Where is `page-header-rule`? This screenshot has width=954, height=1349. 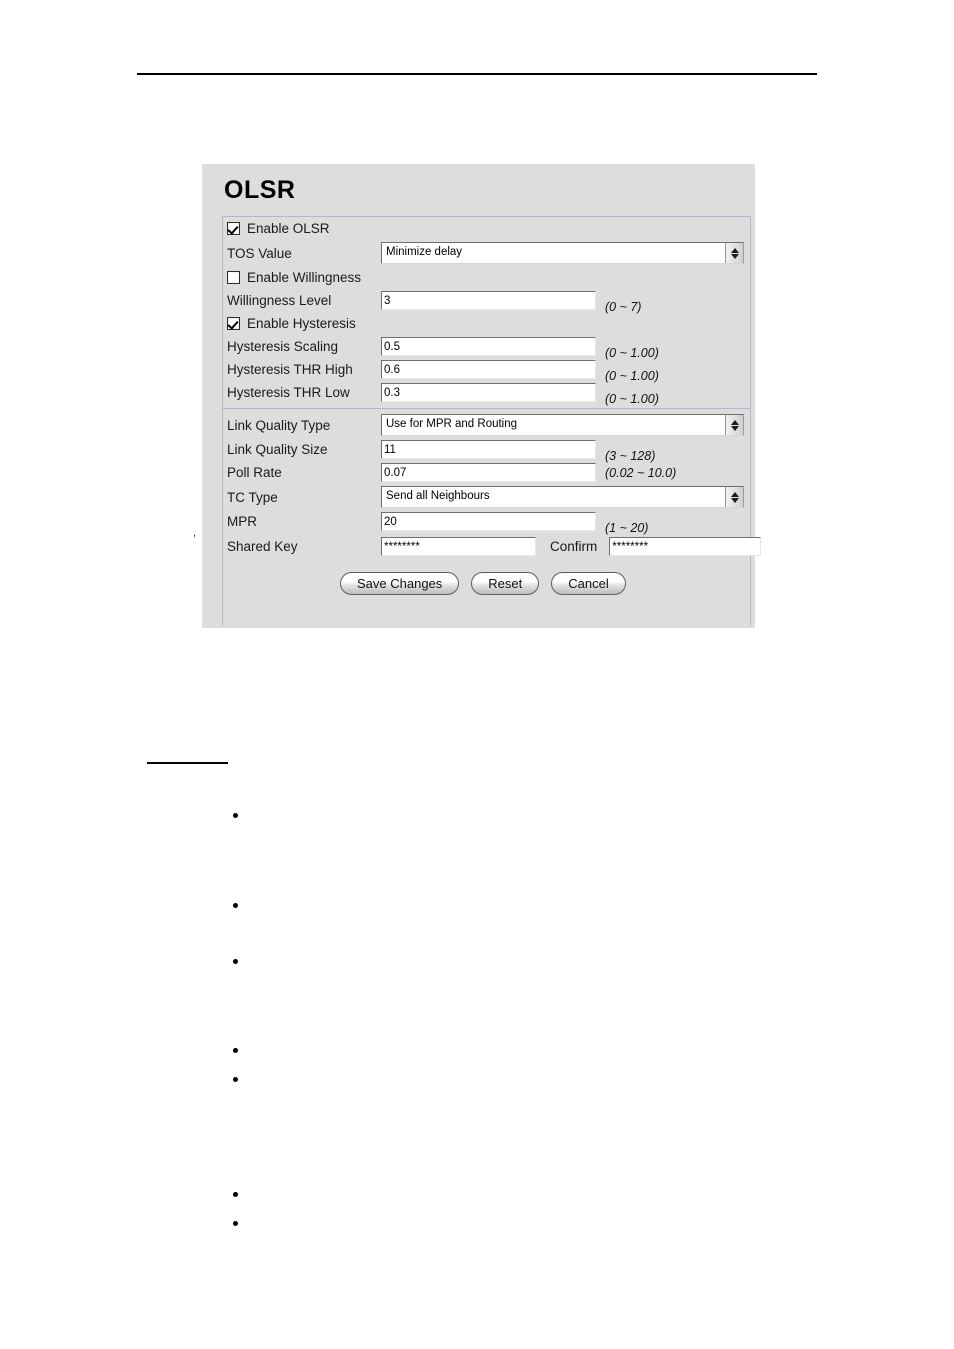
page-header-rule is located at coordinates (477, 74).